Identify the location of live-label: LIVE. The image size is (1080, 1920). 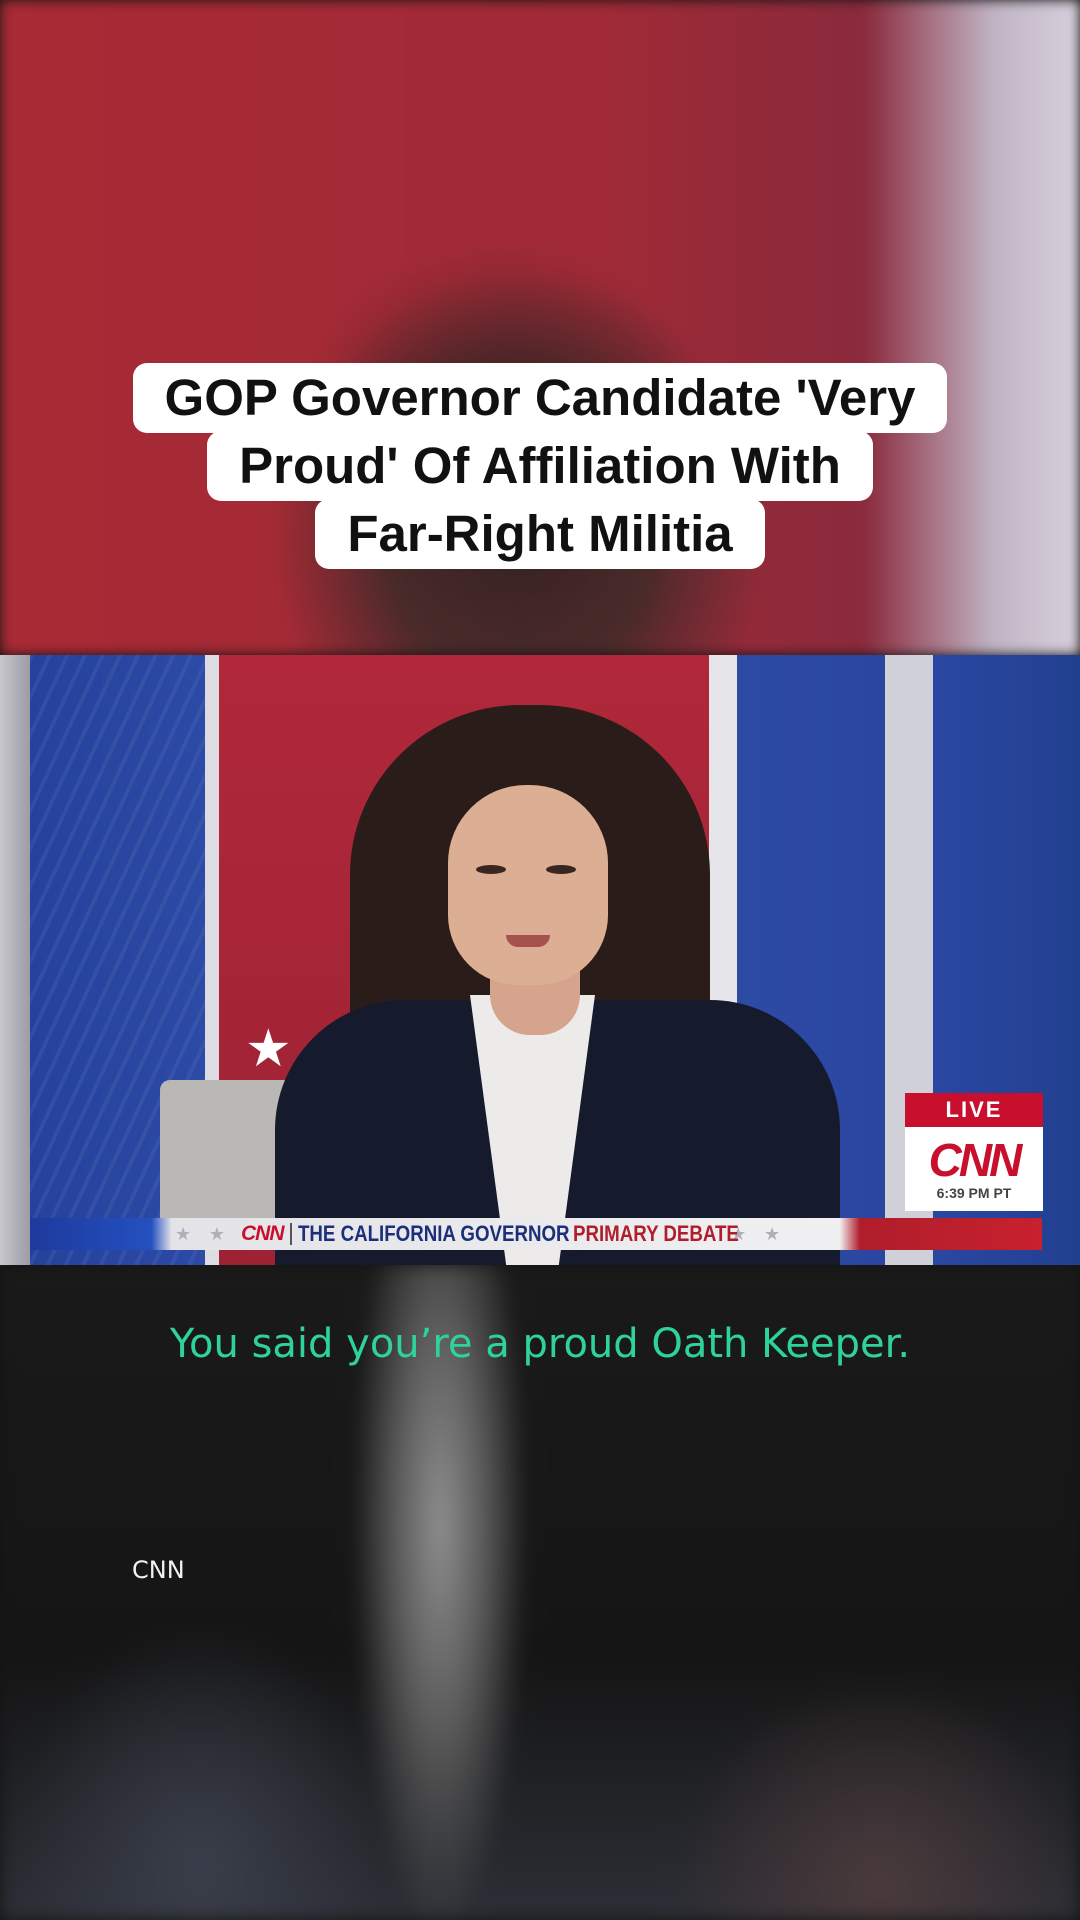
(974, 1110).